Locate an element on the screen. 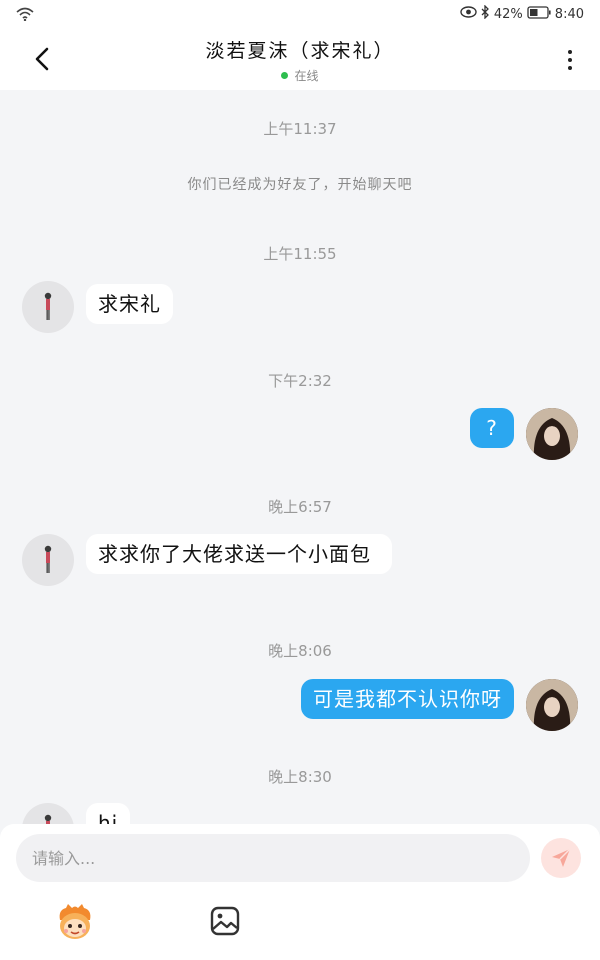 The image size is (600, 960). chevron-left-icon is located at coordinates (42, 59).